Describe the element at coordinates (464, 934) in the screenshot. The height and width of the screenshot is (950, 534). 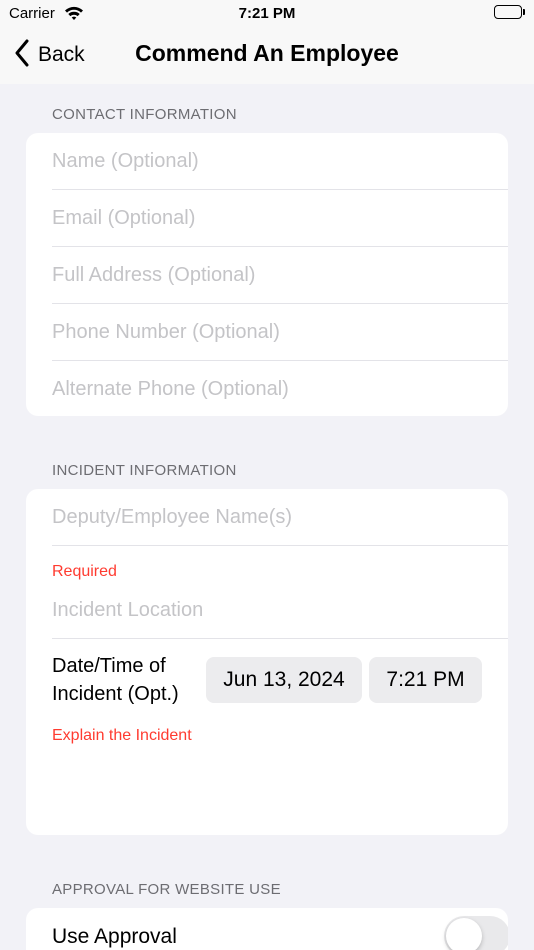
I see `toggle-knob` at that location.